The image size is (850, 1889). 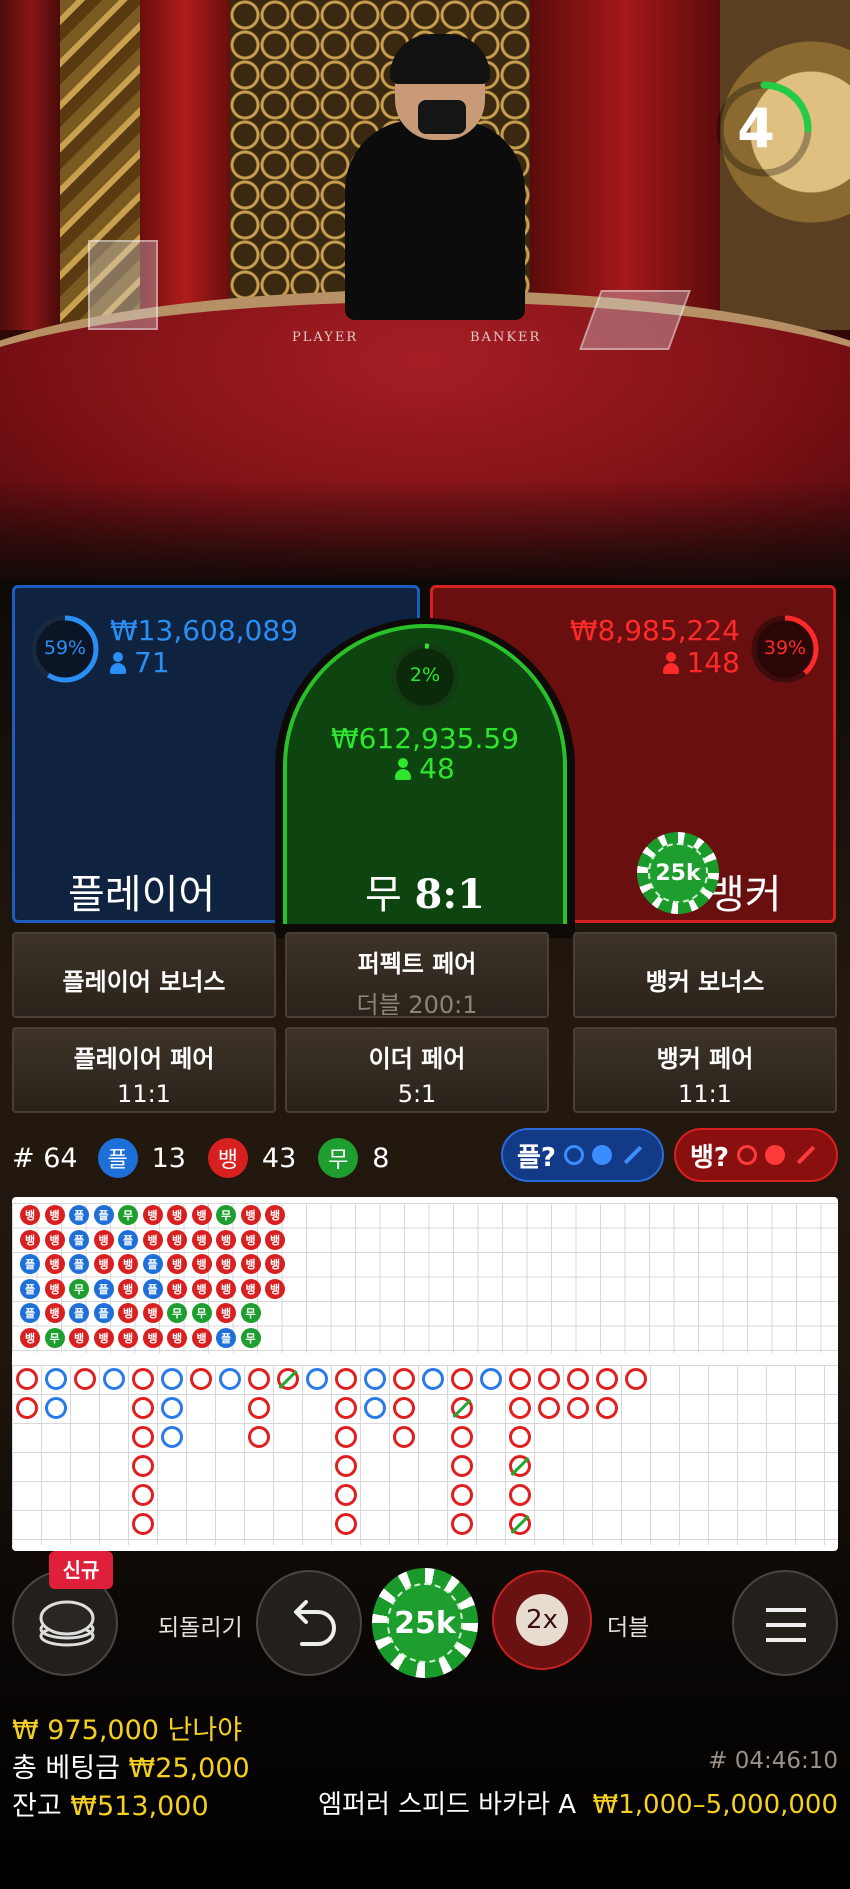 I want to click on side-bet-odds: 11:1, so click(x=144, y=1094).